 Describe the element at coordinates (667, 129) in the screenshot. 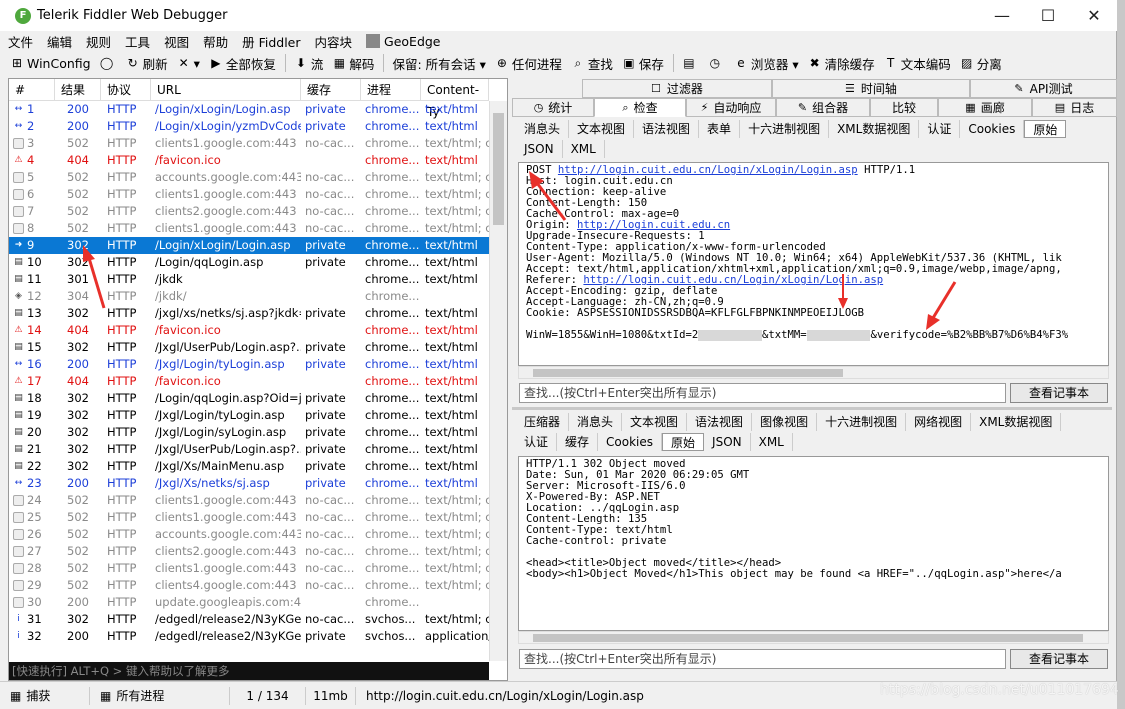

I see `req_sub1-tab-2: 语法视图` at that location.